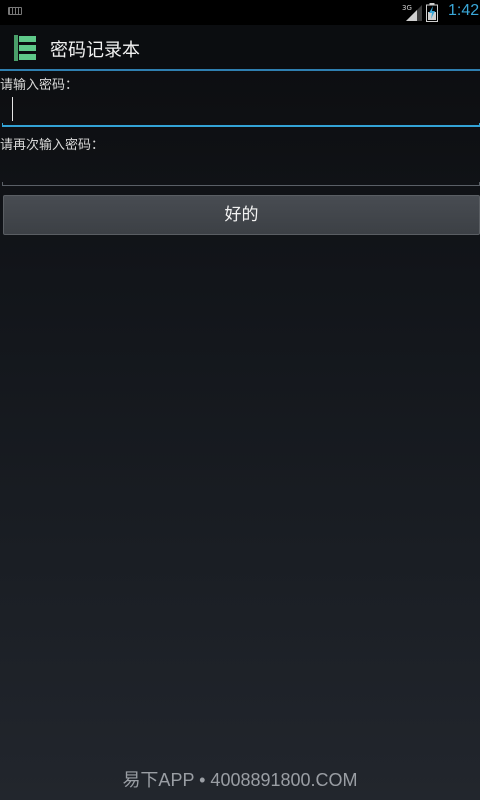  What do you see at coordinates (432, 12) in the screenshot?
I see `battery-charging-icon` at bounding box center [432, 12].